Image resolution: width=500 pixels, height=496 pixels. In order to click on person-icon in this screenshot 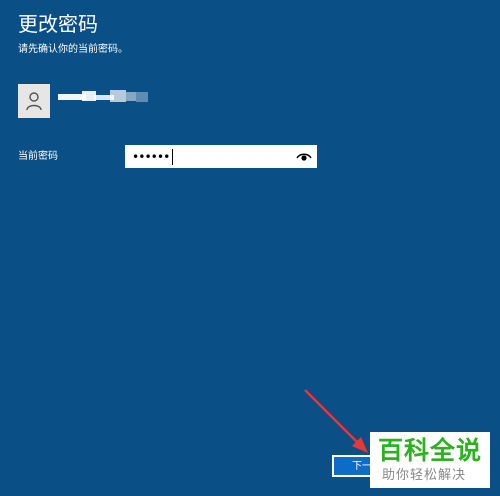, I will do `click(34, 101)`.